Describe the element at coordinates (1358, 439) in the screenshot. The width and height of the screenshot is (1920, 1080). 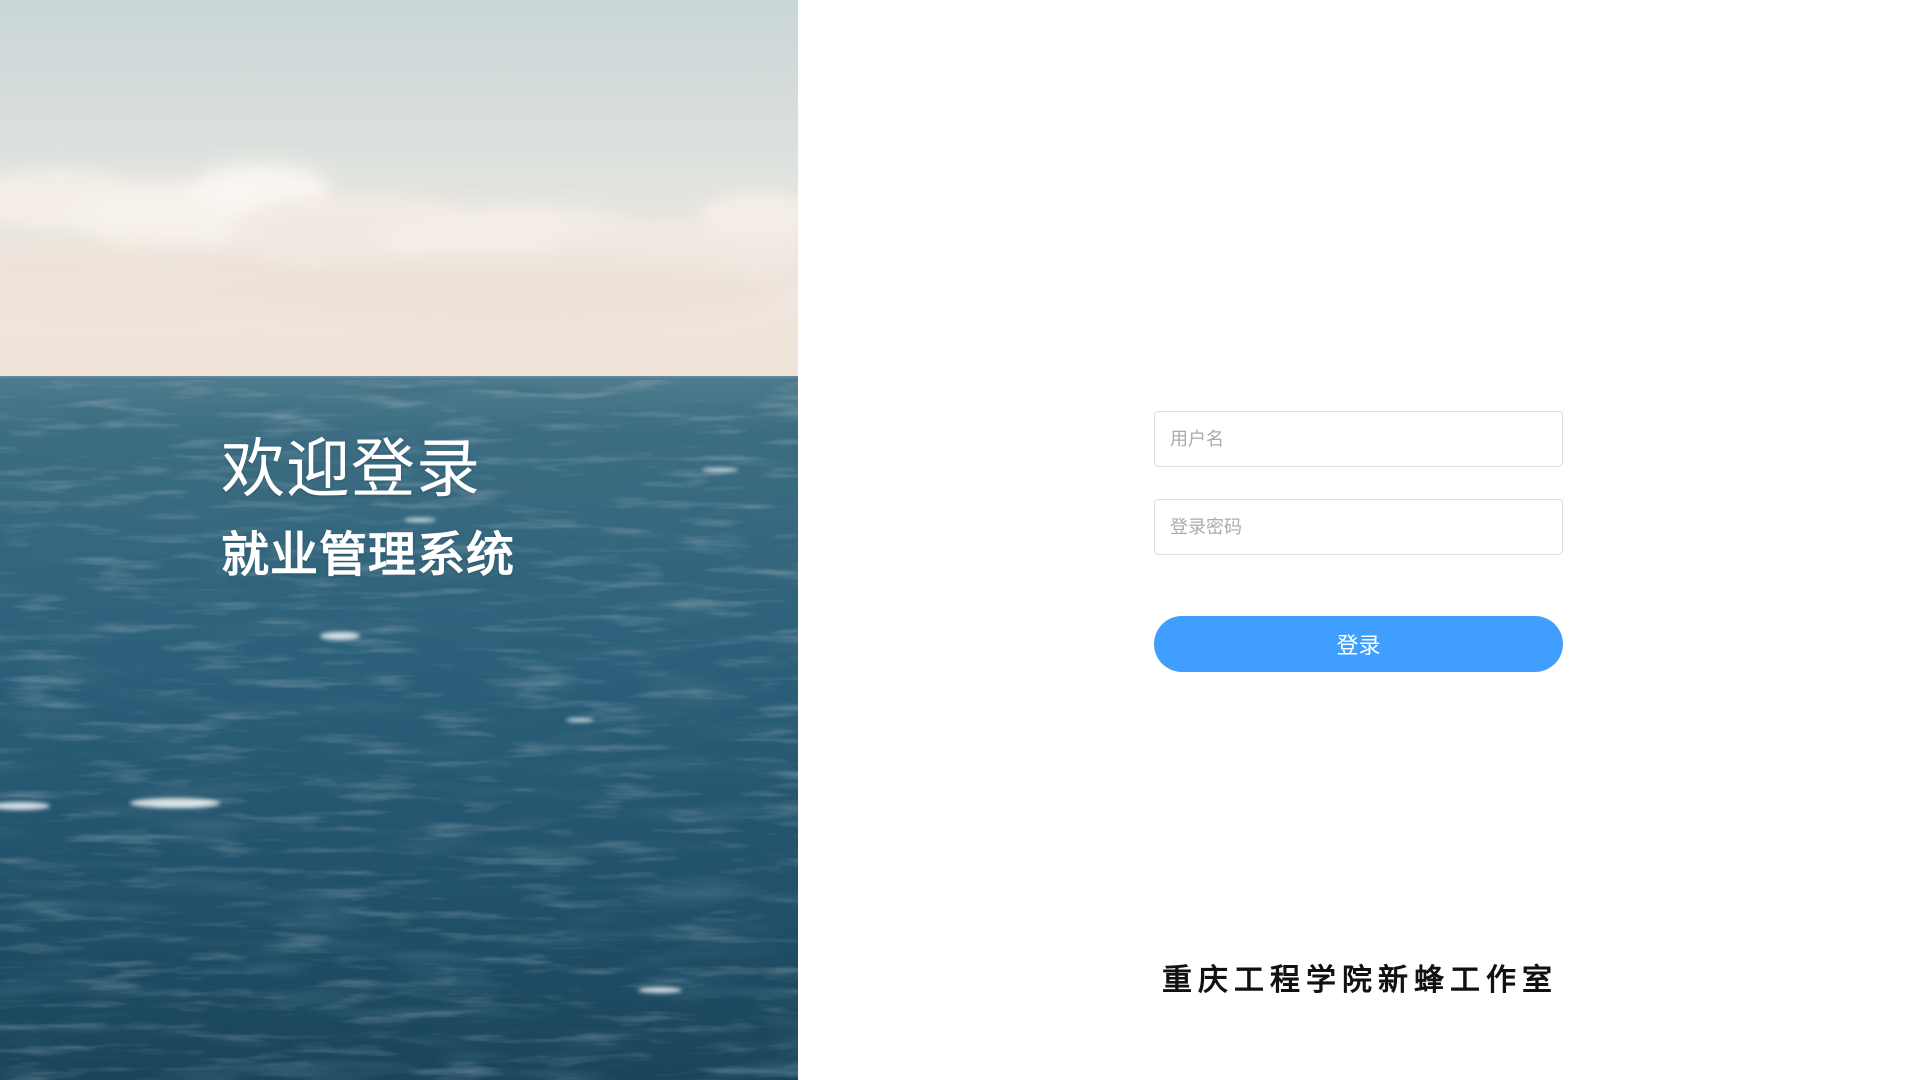
I see `username-input` at that location.